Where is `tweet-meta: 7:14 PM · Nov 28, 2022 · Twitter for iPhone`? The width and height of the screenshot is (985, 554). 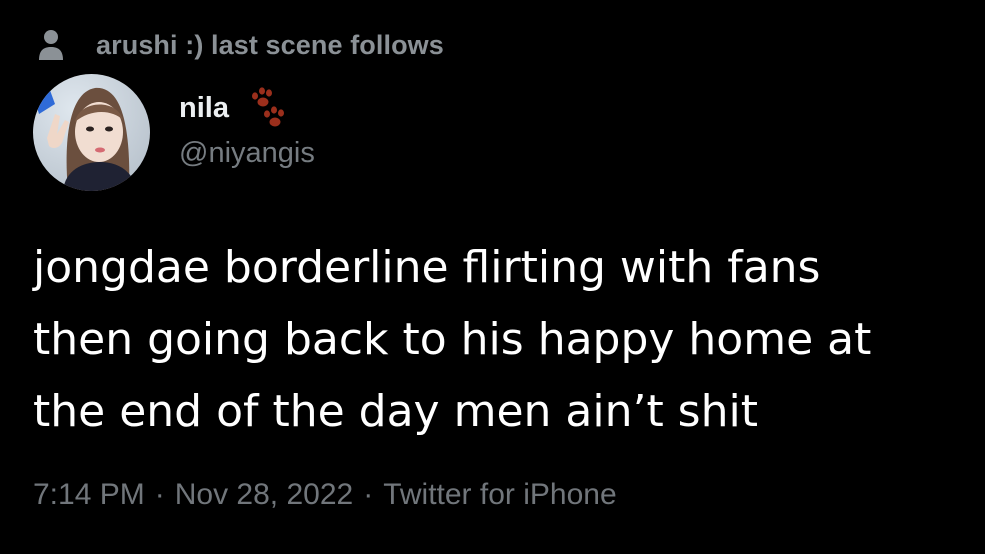 tweet-meta: 7:14 PM · Nov 28, 2022 · Twitter for iPhone is located at coordinates (325, 495).